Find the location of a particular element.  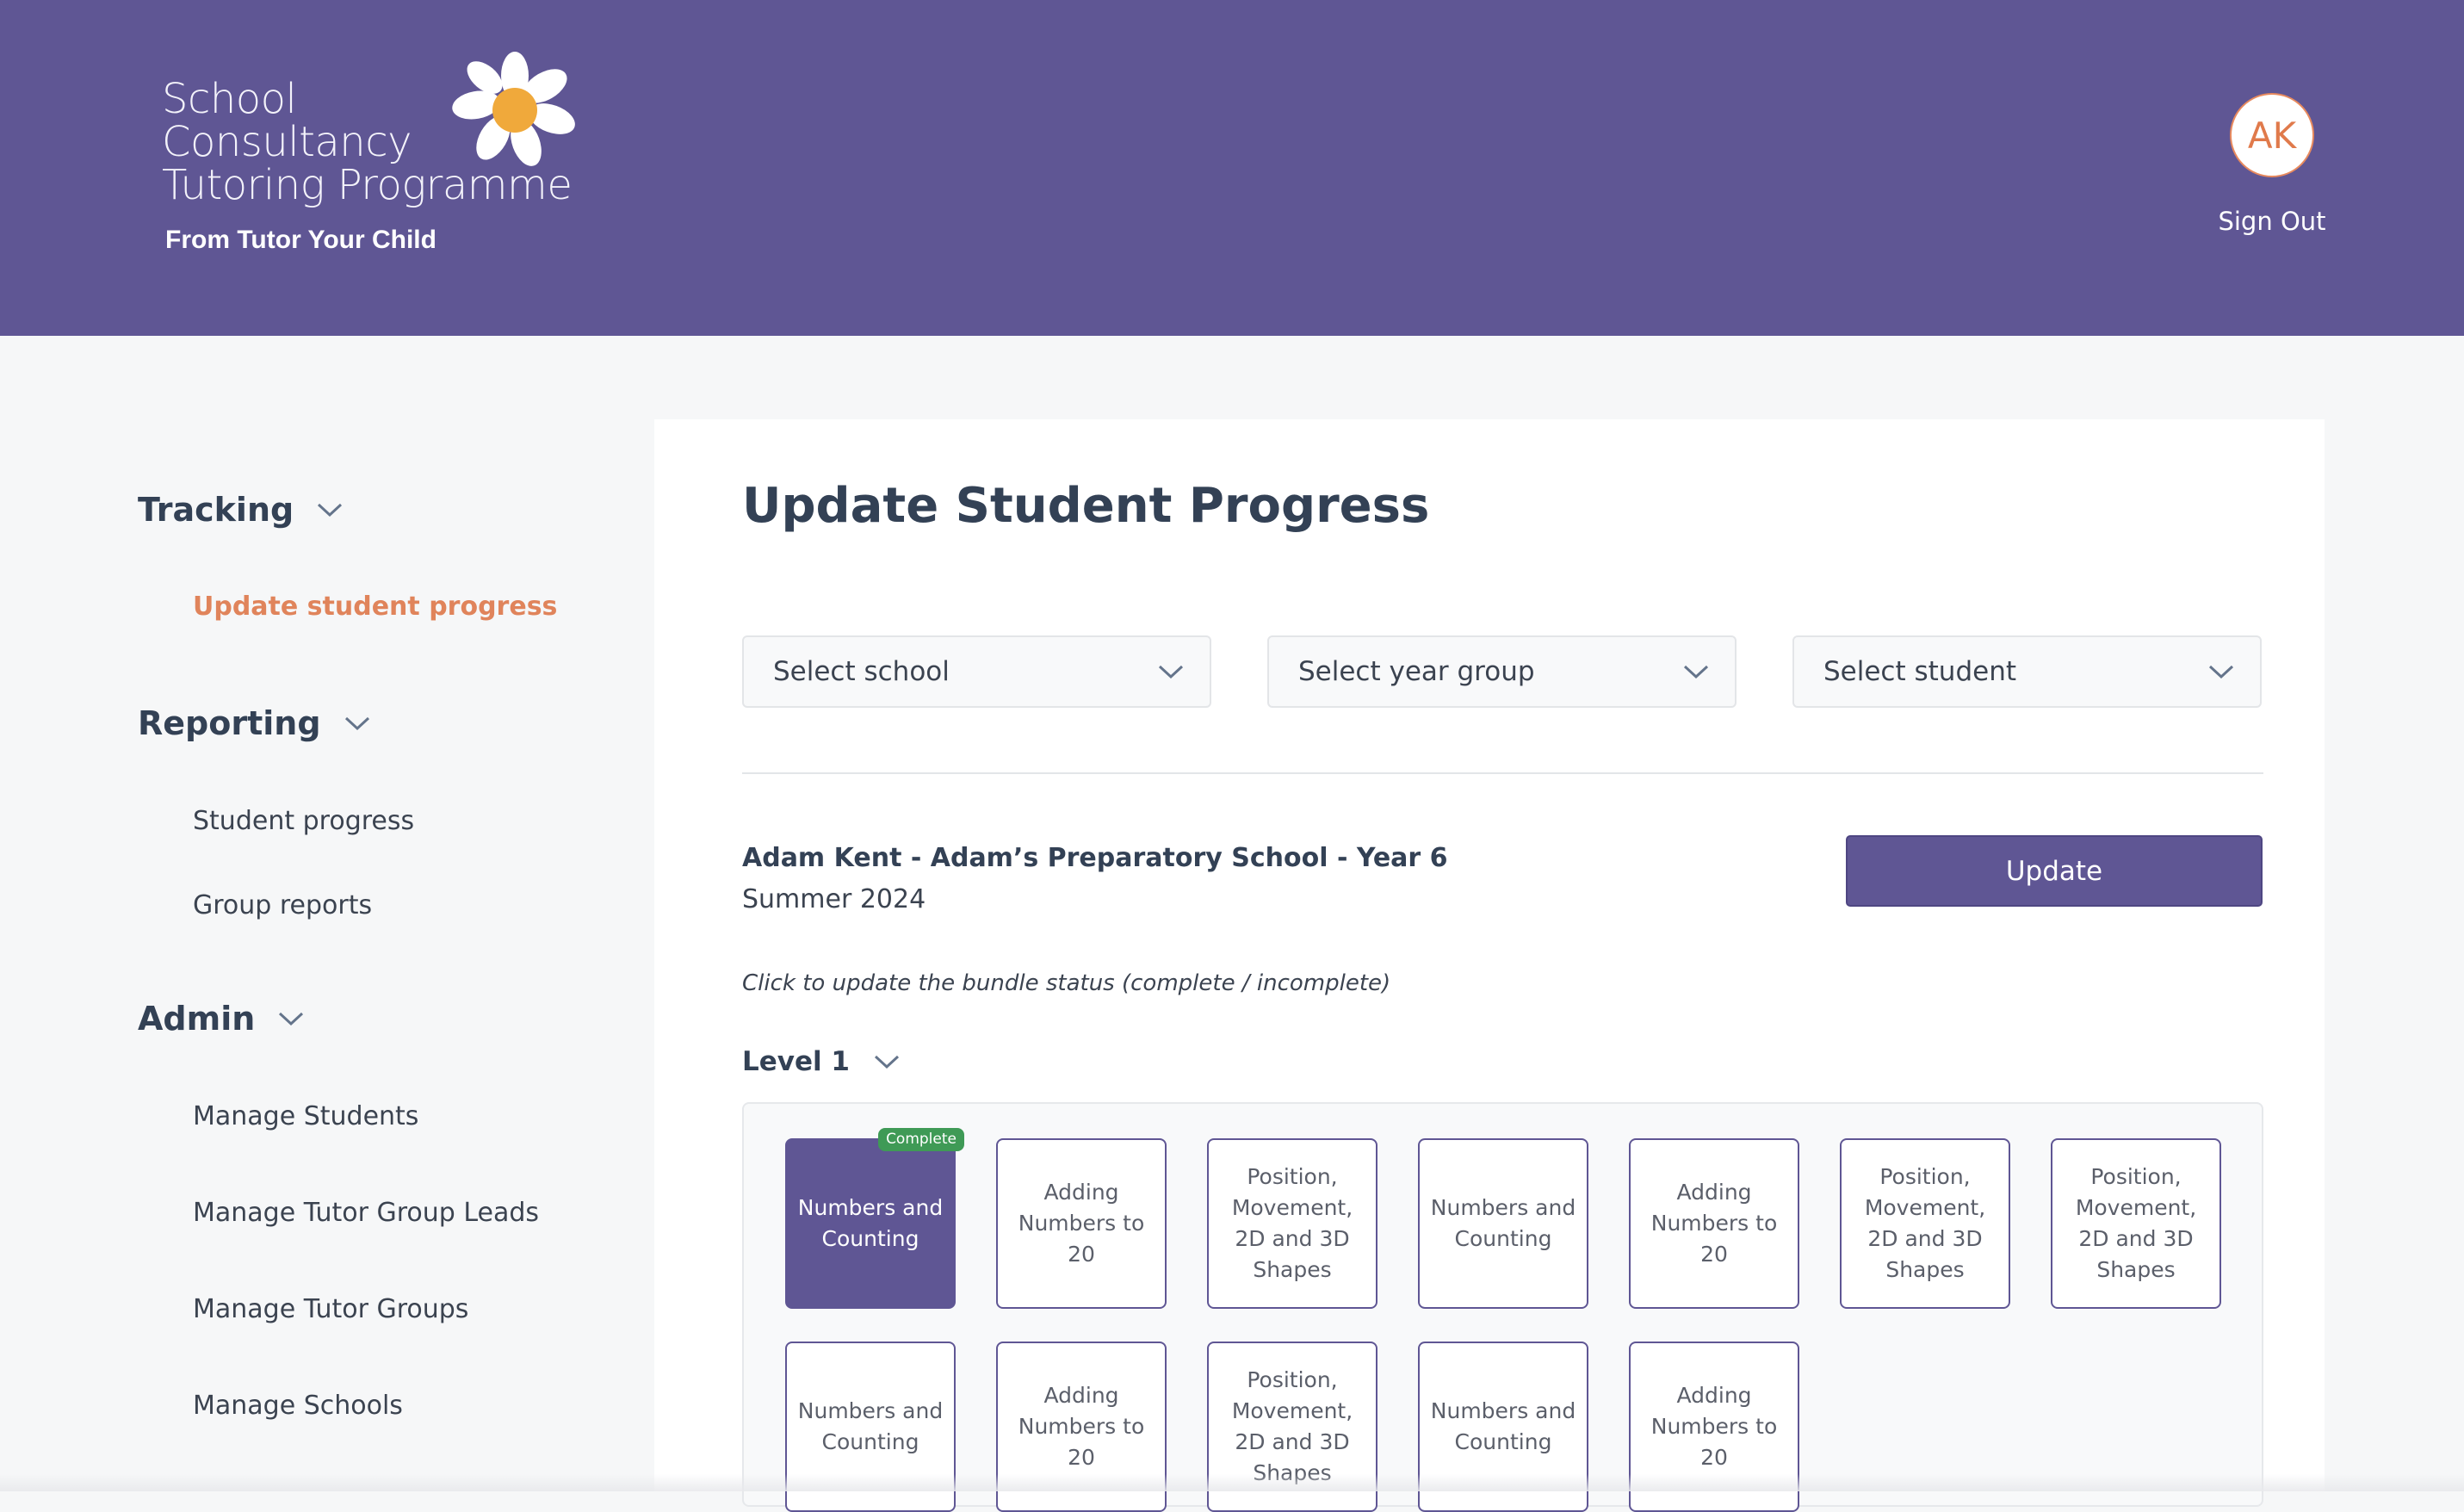

divider is located at coordinates (1502, 773).